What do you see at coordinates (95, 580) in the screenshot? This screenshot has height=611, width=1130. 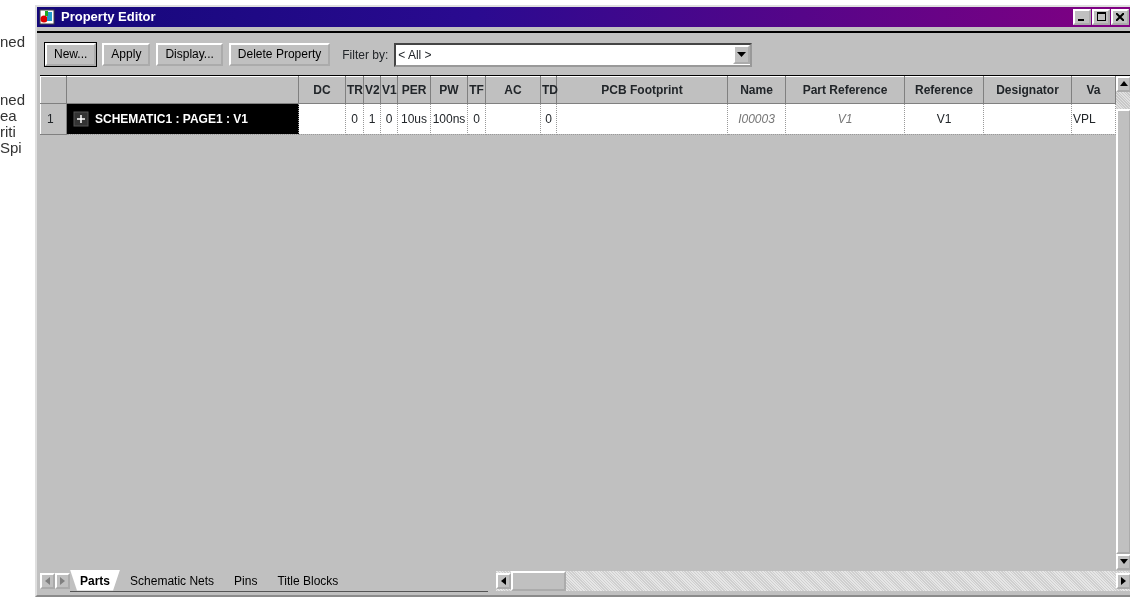 I see `sheet-tab: Parts` at bounding box center [95, 580].